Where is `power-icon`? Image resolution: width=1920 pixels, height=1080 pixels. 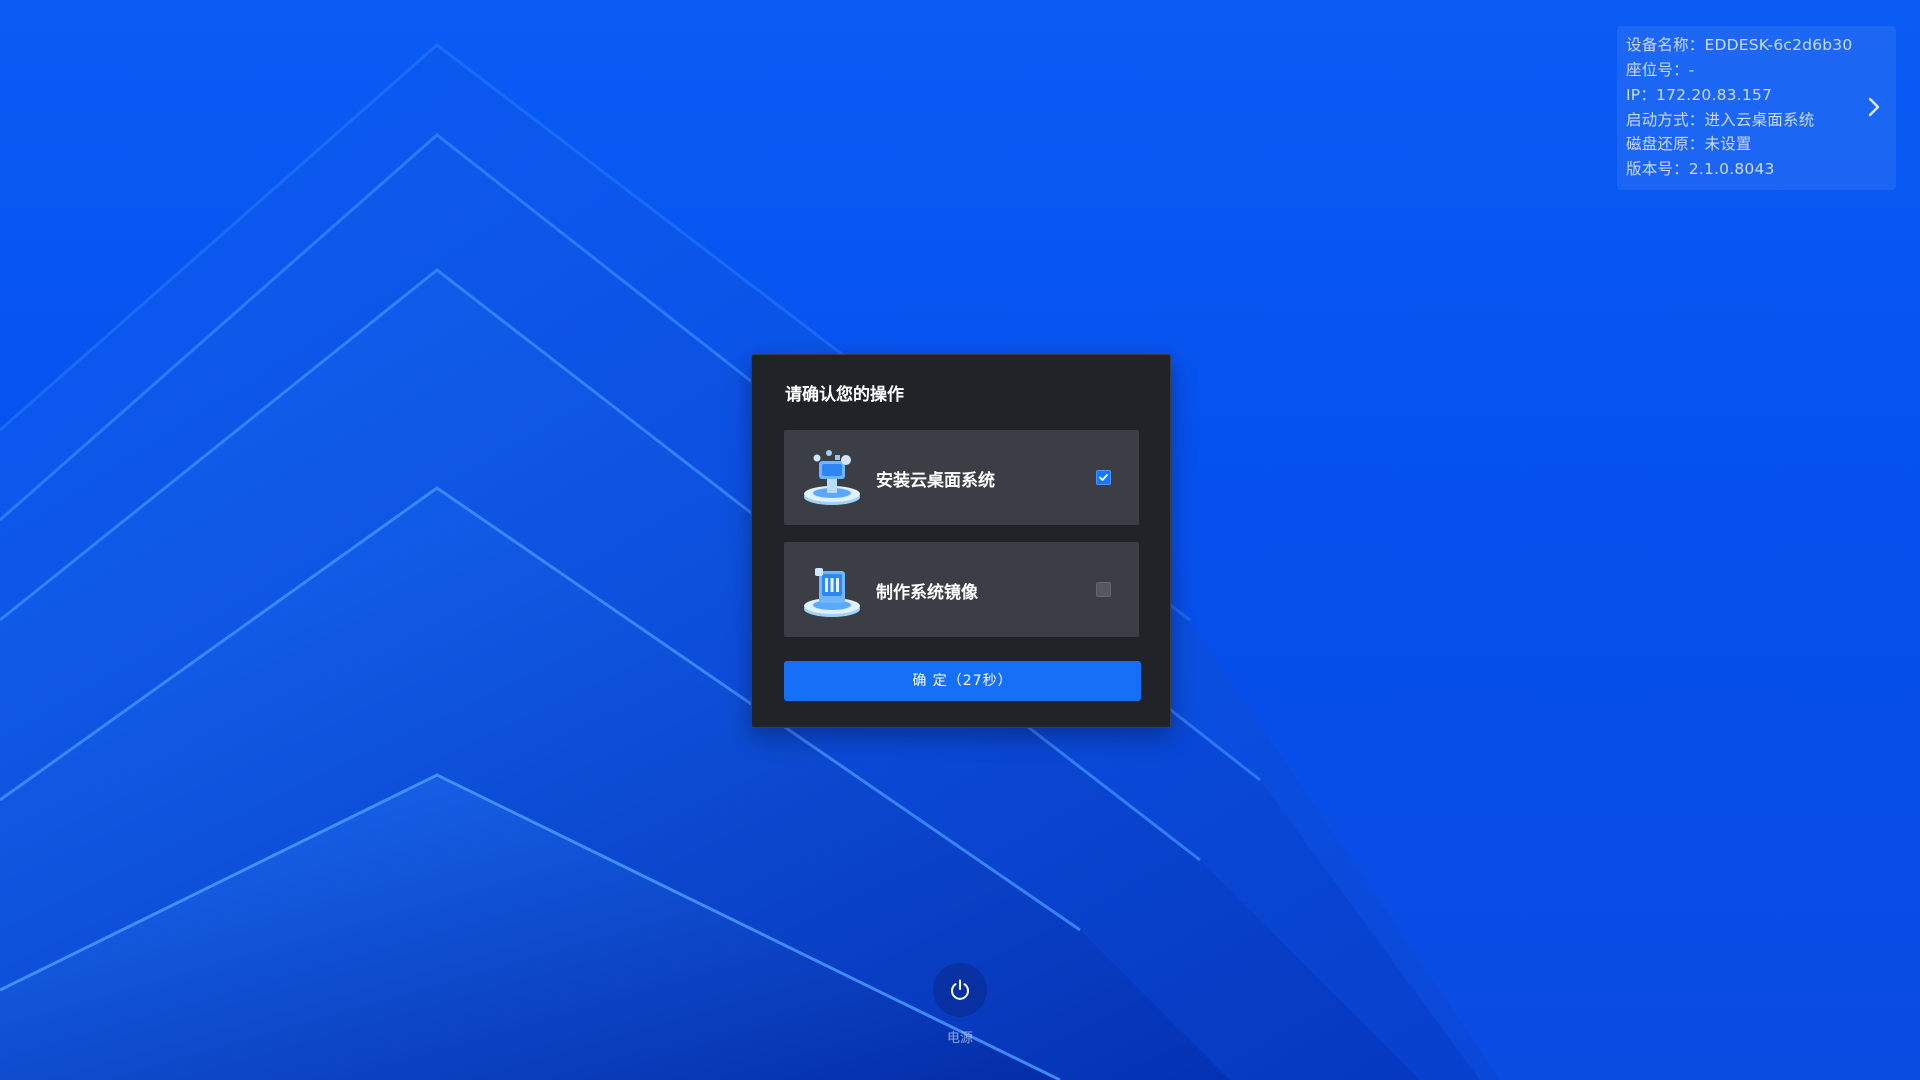
power-icon is located at coordinates (960, 989).